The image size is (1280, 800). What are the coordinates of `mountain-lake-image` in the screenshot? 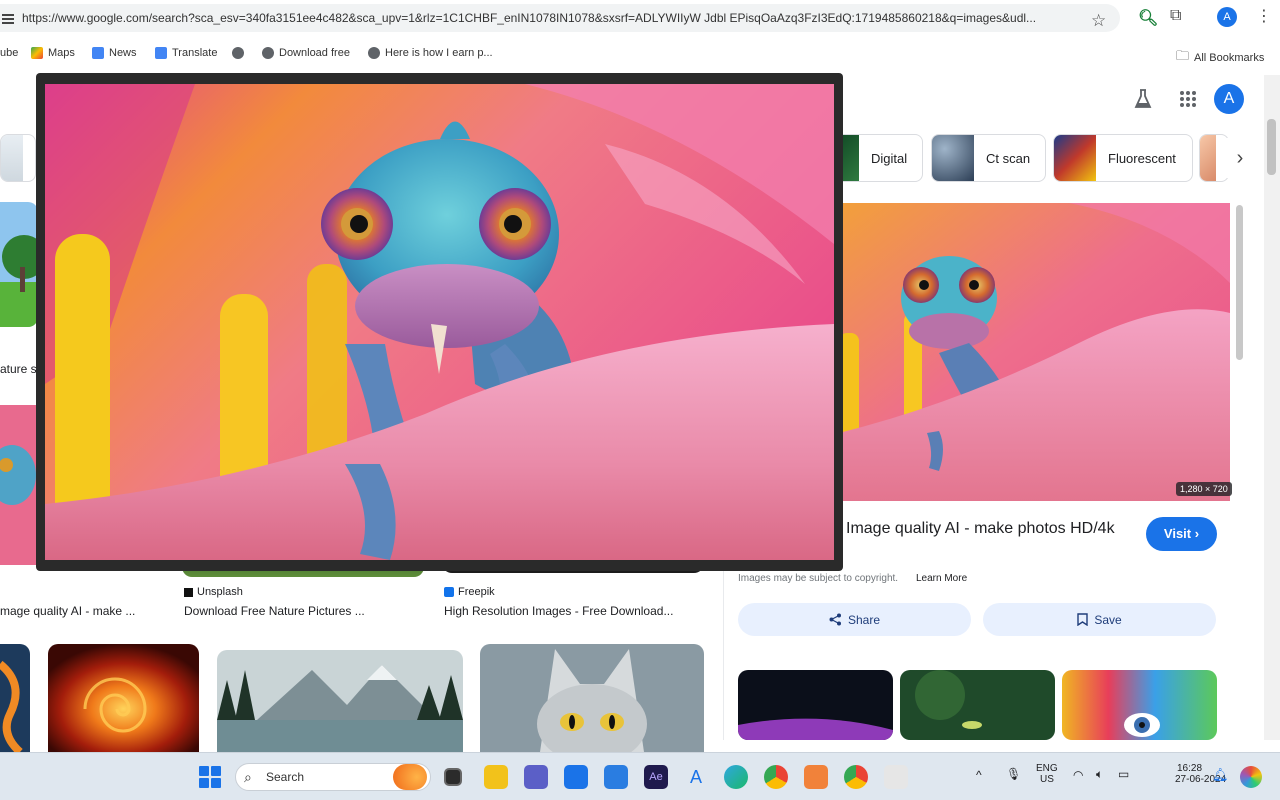 It's located at (340, 701).